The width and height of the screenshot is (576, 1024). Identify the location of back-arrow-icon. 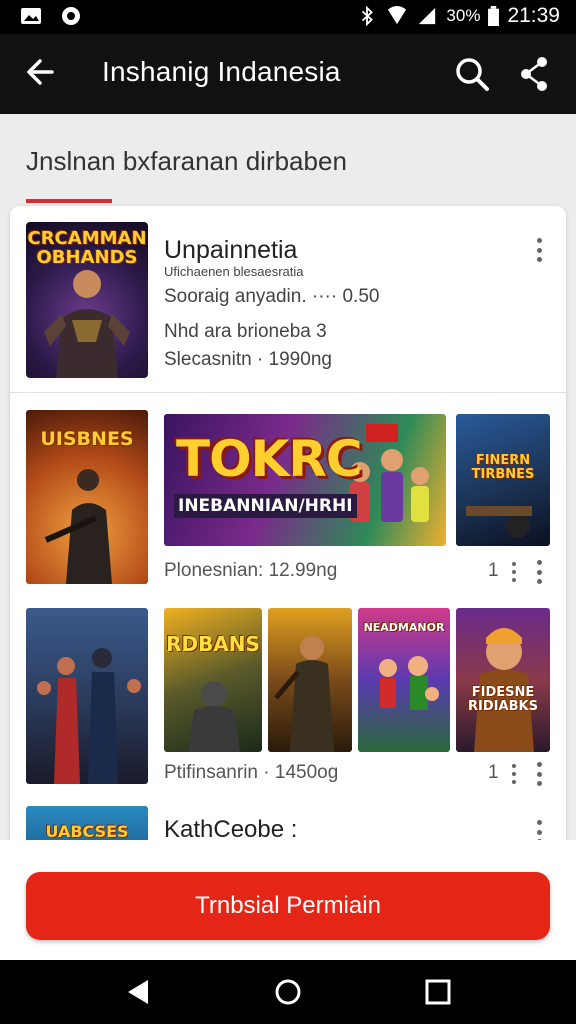
(42, 72).